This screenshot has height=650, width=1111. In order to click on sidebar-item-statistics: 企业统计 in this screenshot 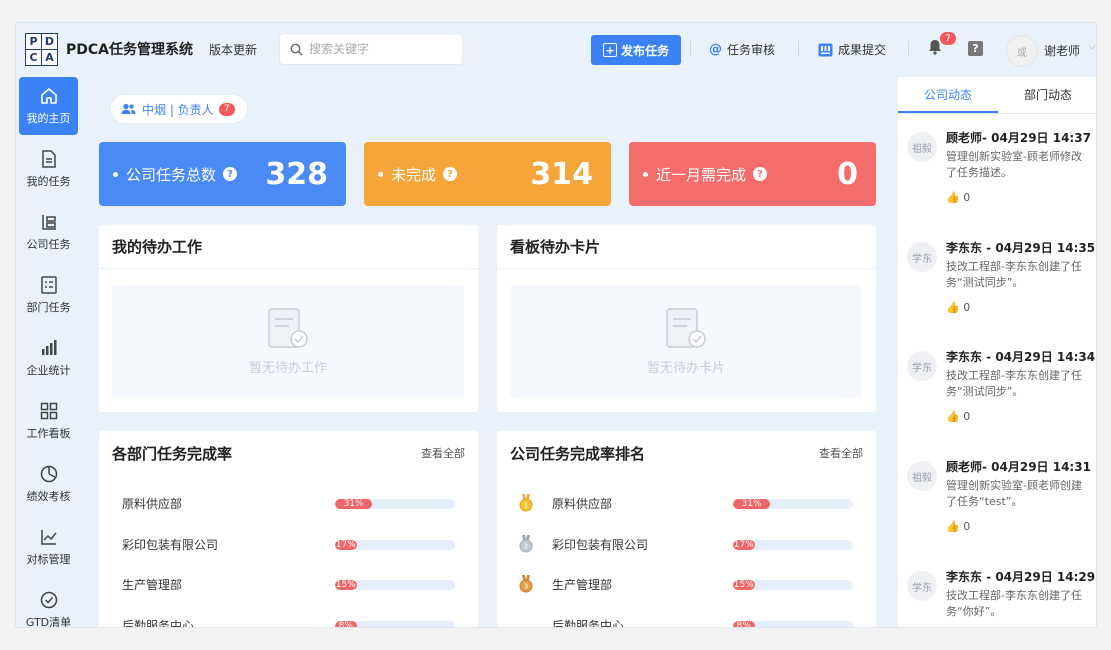, I will do `click(48, 358)`.